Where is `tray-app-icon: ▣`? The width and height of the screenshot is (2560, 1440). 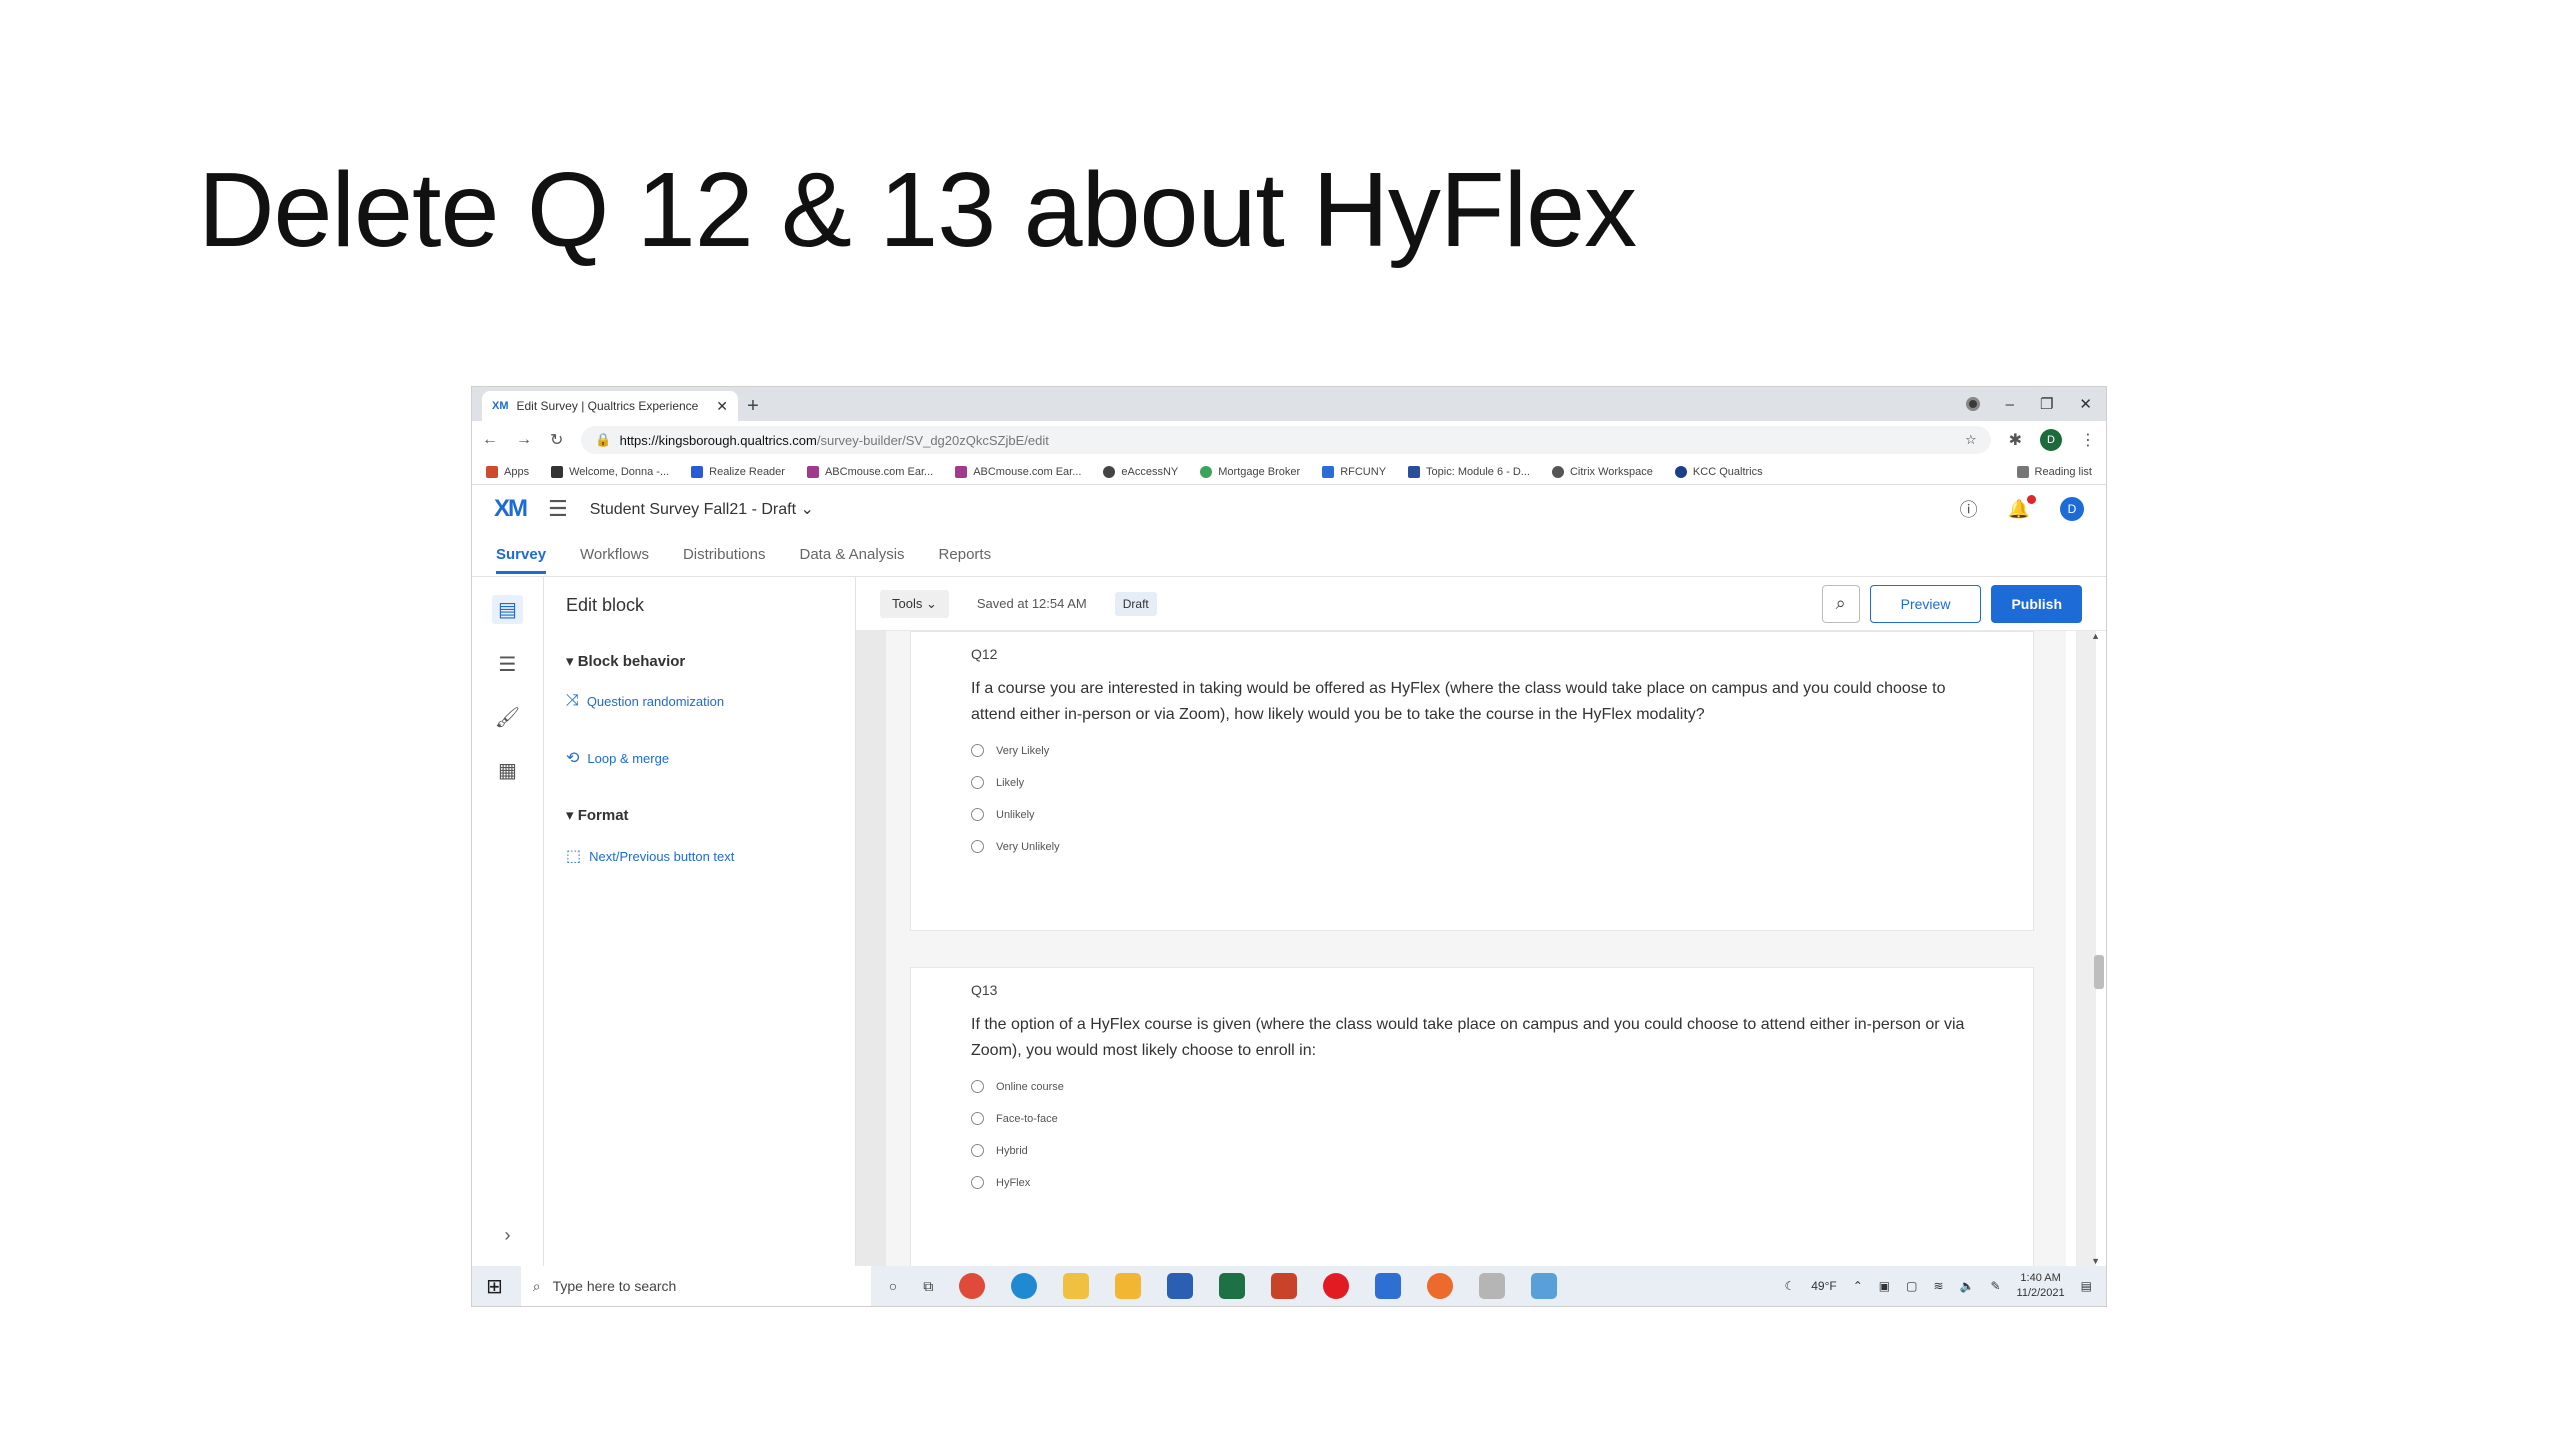
tray-app-icon: ▣ is located at coordinates (1884, 1286).